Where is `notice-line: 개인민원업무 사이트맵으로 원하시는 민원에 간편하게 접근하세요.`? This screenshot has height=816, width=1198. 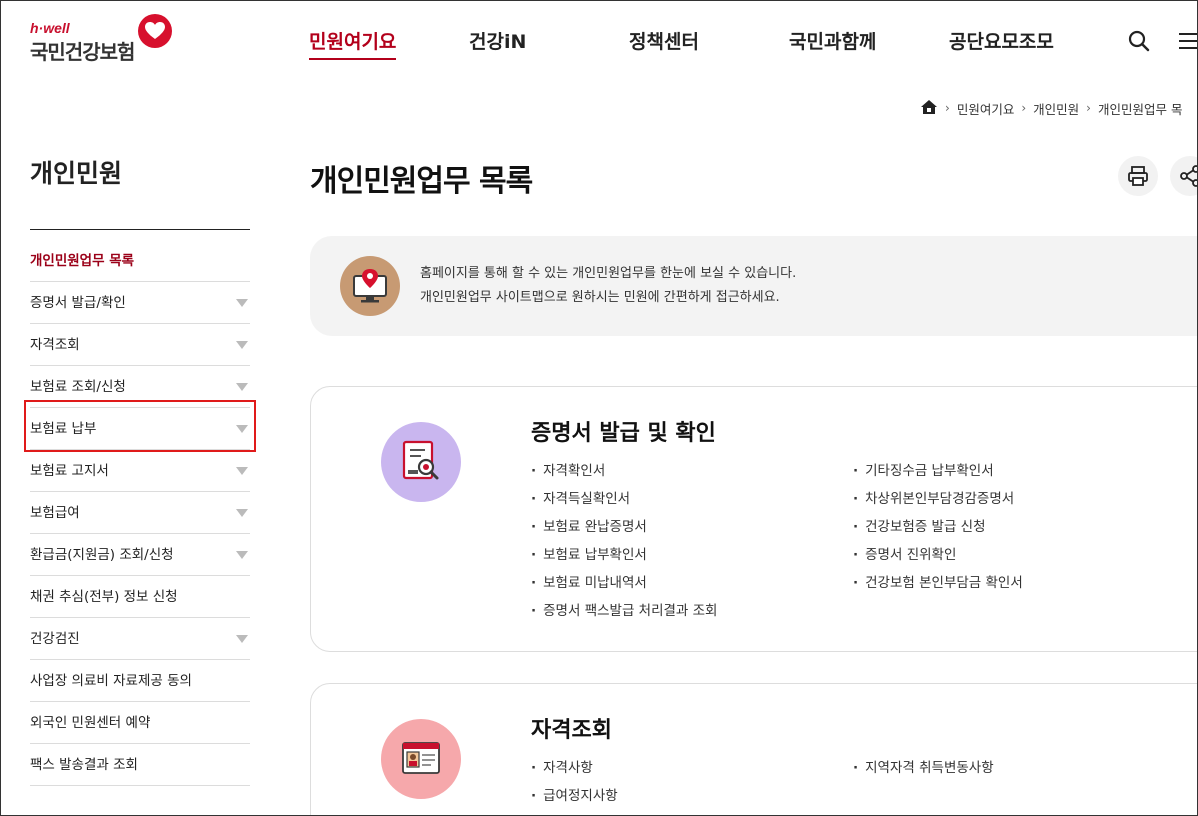
notice-line: 개인민원업무 사이트맵으로 원하시는 민원에 간편하게 접근하세요. is located at coordinates (600, 297).